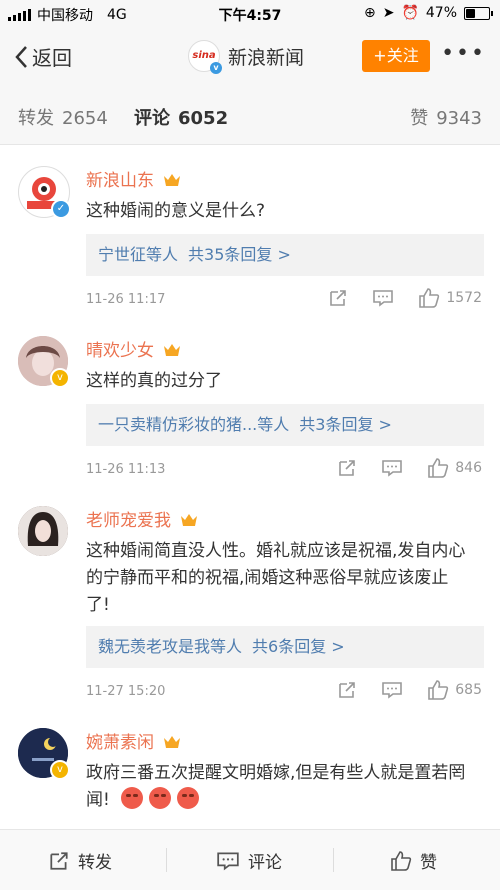 The height and width of the screenshot is (890, 500). What do you see at coordinates (388, 13) in the screenshot?
I see `location-icon: ➤` at bounding box center [388, 13].